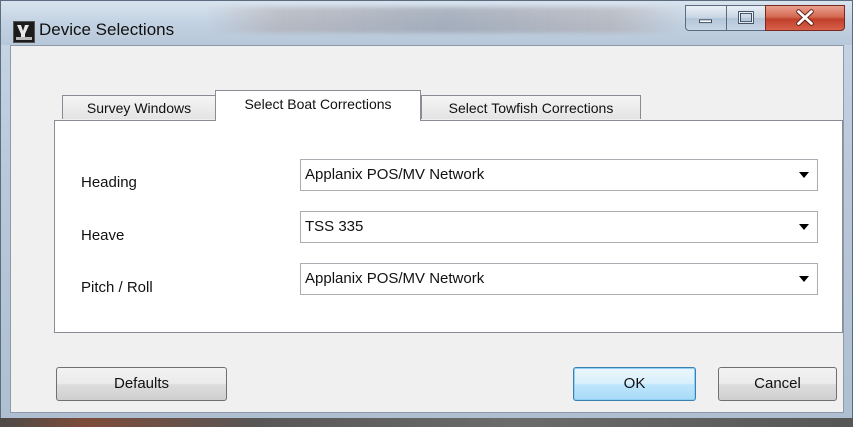  I want to click on tab-survey-windows: Survey Windows, so click(139, 107).